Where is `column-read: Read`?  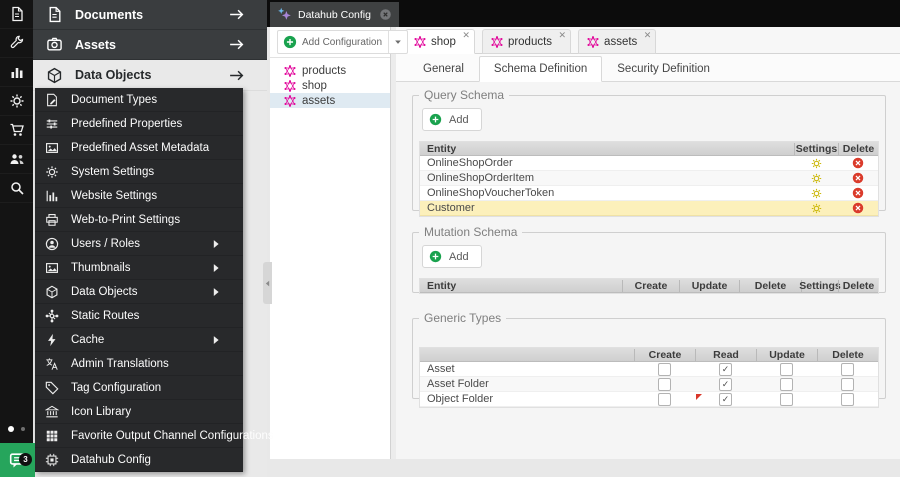 column-read: Read is located at coordinates (725, 354).